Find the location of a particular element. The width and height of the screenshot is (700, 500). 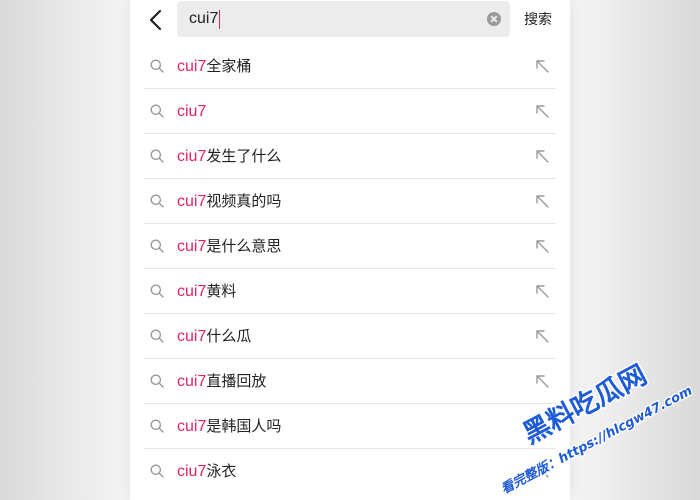

suggestion-rest: 泳衣 is located at coordinates (221, 471).